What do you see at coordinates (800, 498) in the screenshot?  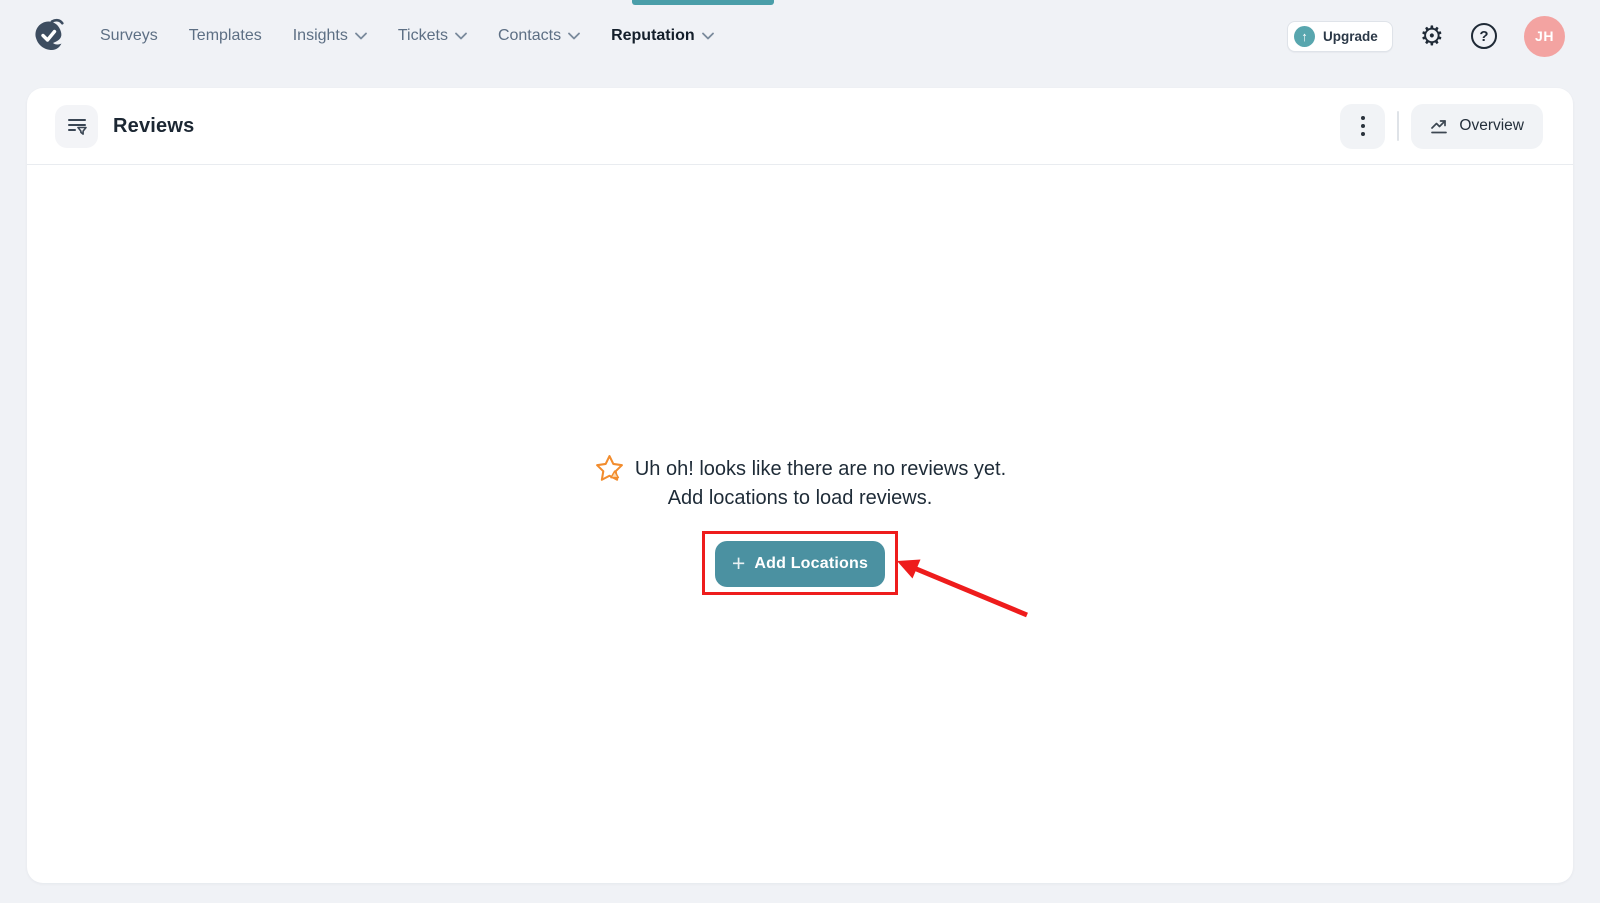 I see `empty-state-line2: Add locations to load reviews.` at bounding box center [800, 498].